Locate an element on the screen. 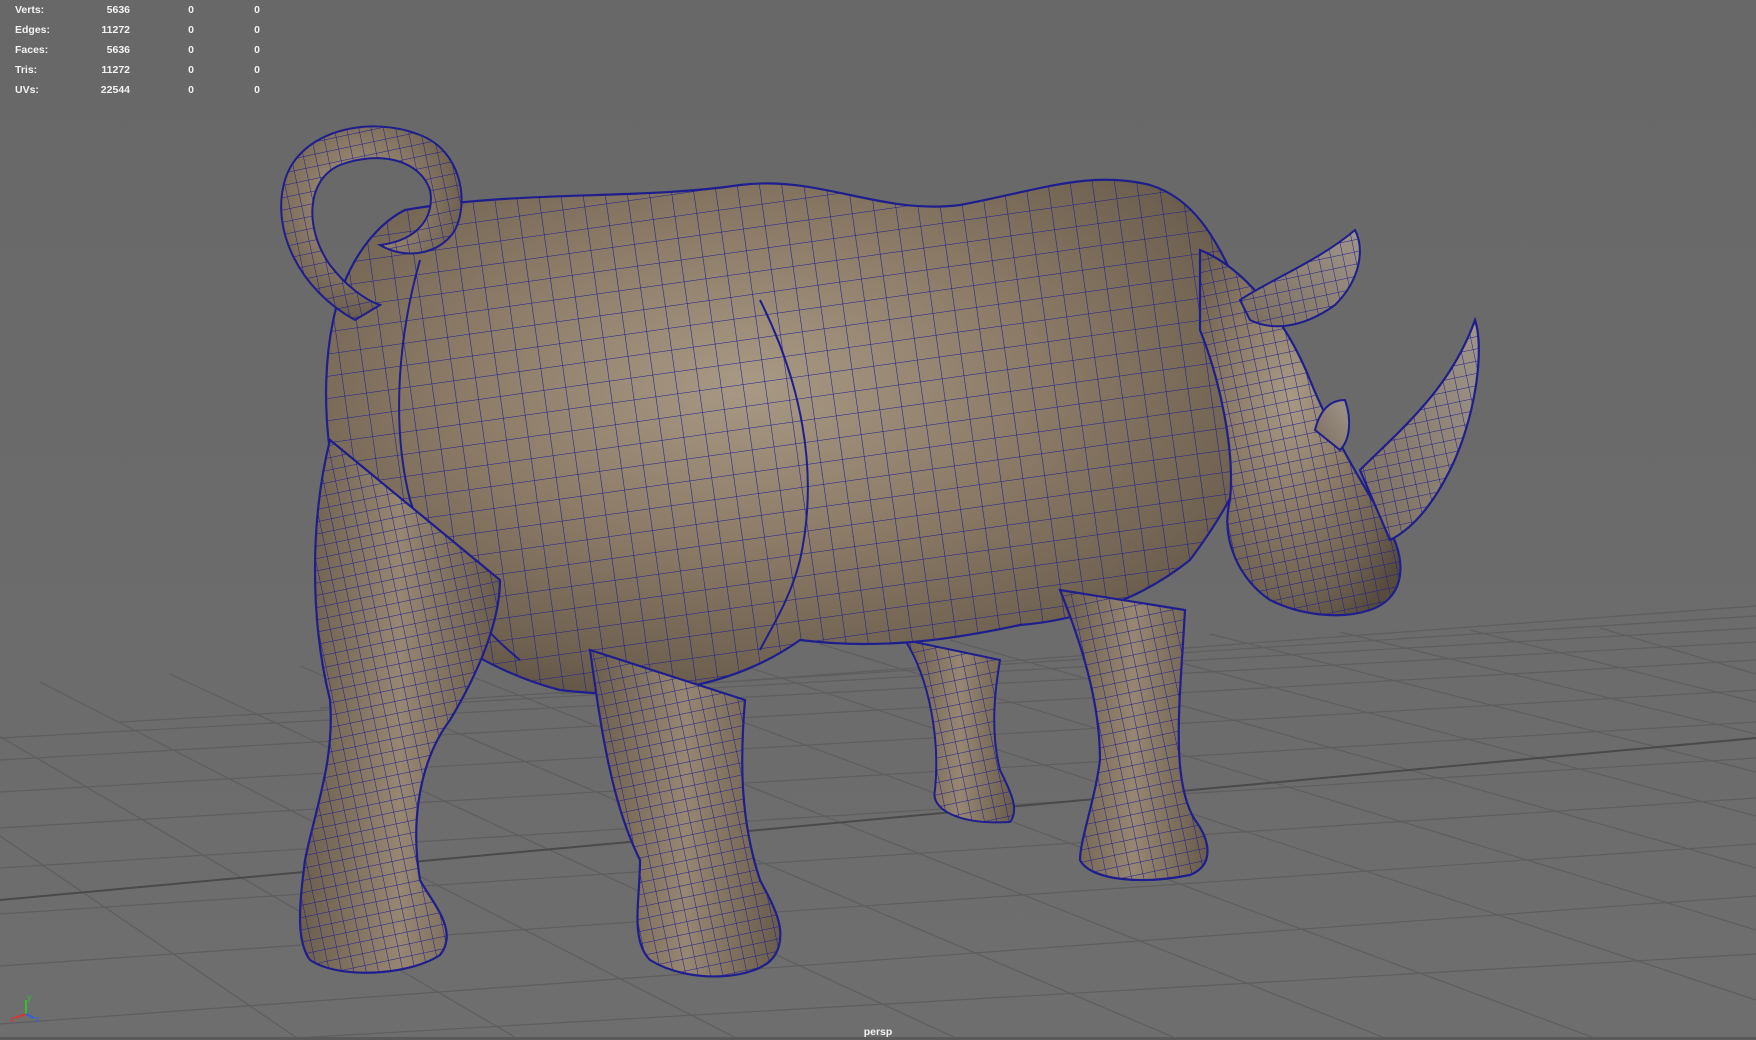  hud-row-verts: Verts: 5636 0 0 is located at coordinates (135, 10).